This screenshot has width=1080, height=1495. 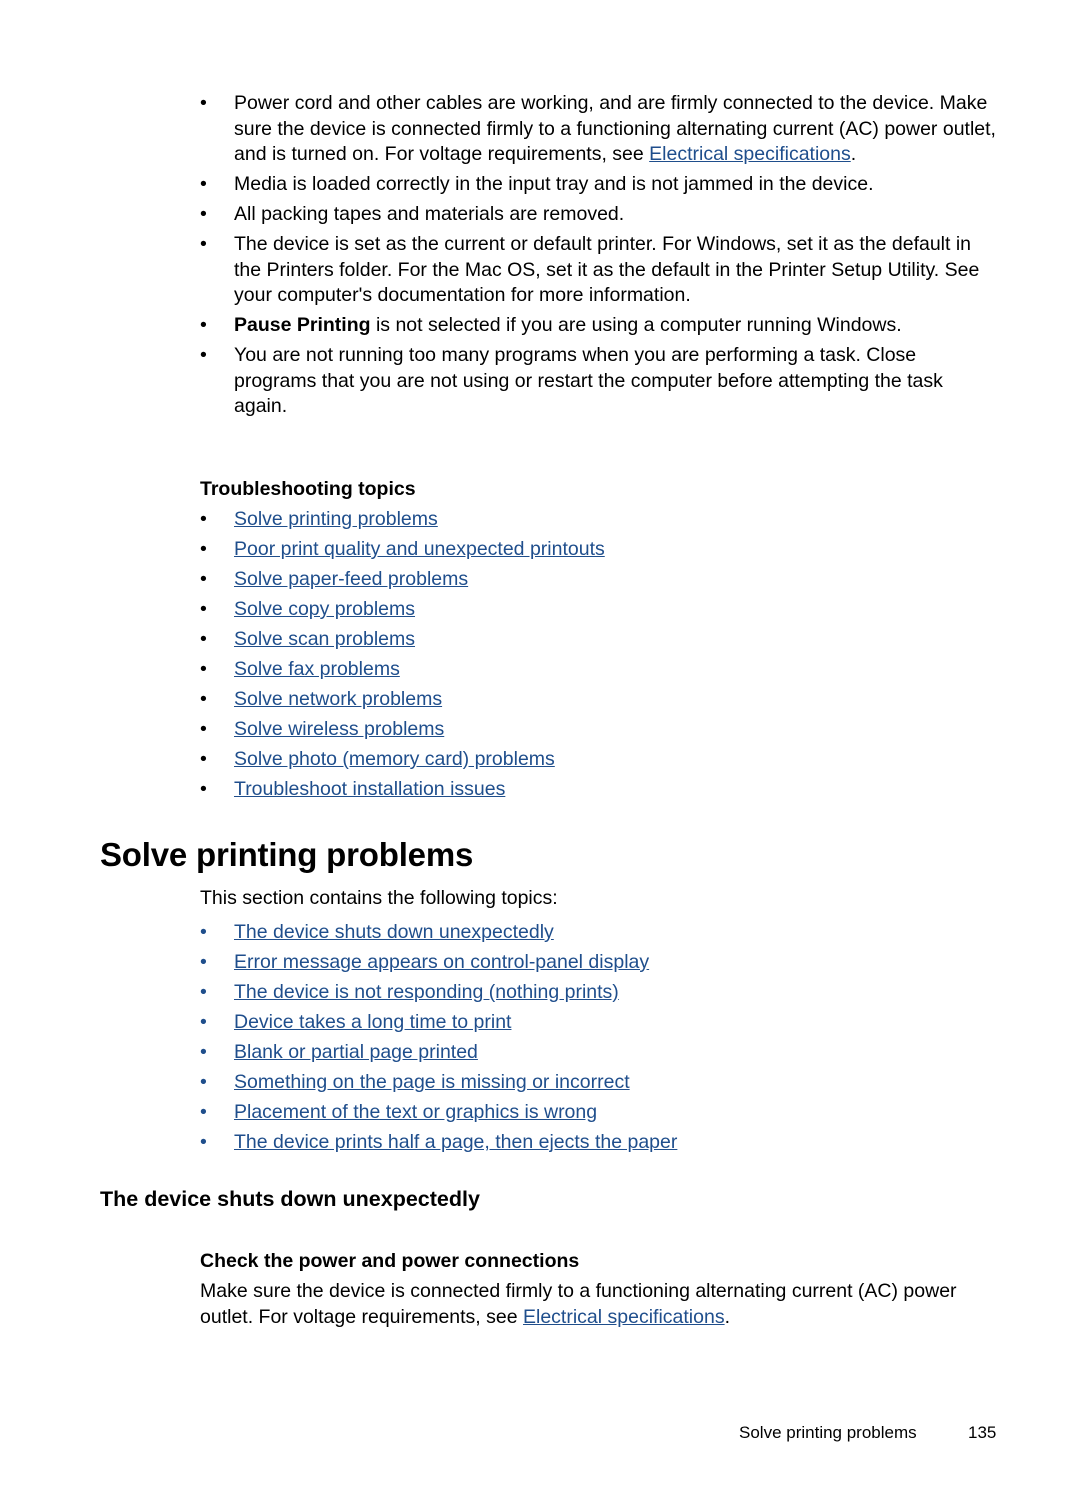 I want to click on topic-link: Blank or partial page printed, so click(x=356, y=1052).